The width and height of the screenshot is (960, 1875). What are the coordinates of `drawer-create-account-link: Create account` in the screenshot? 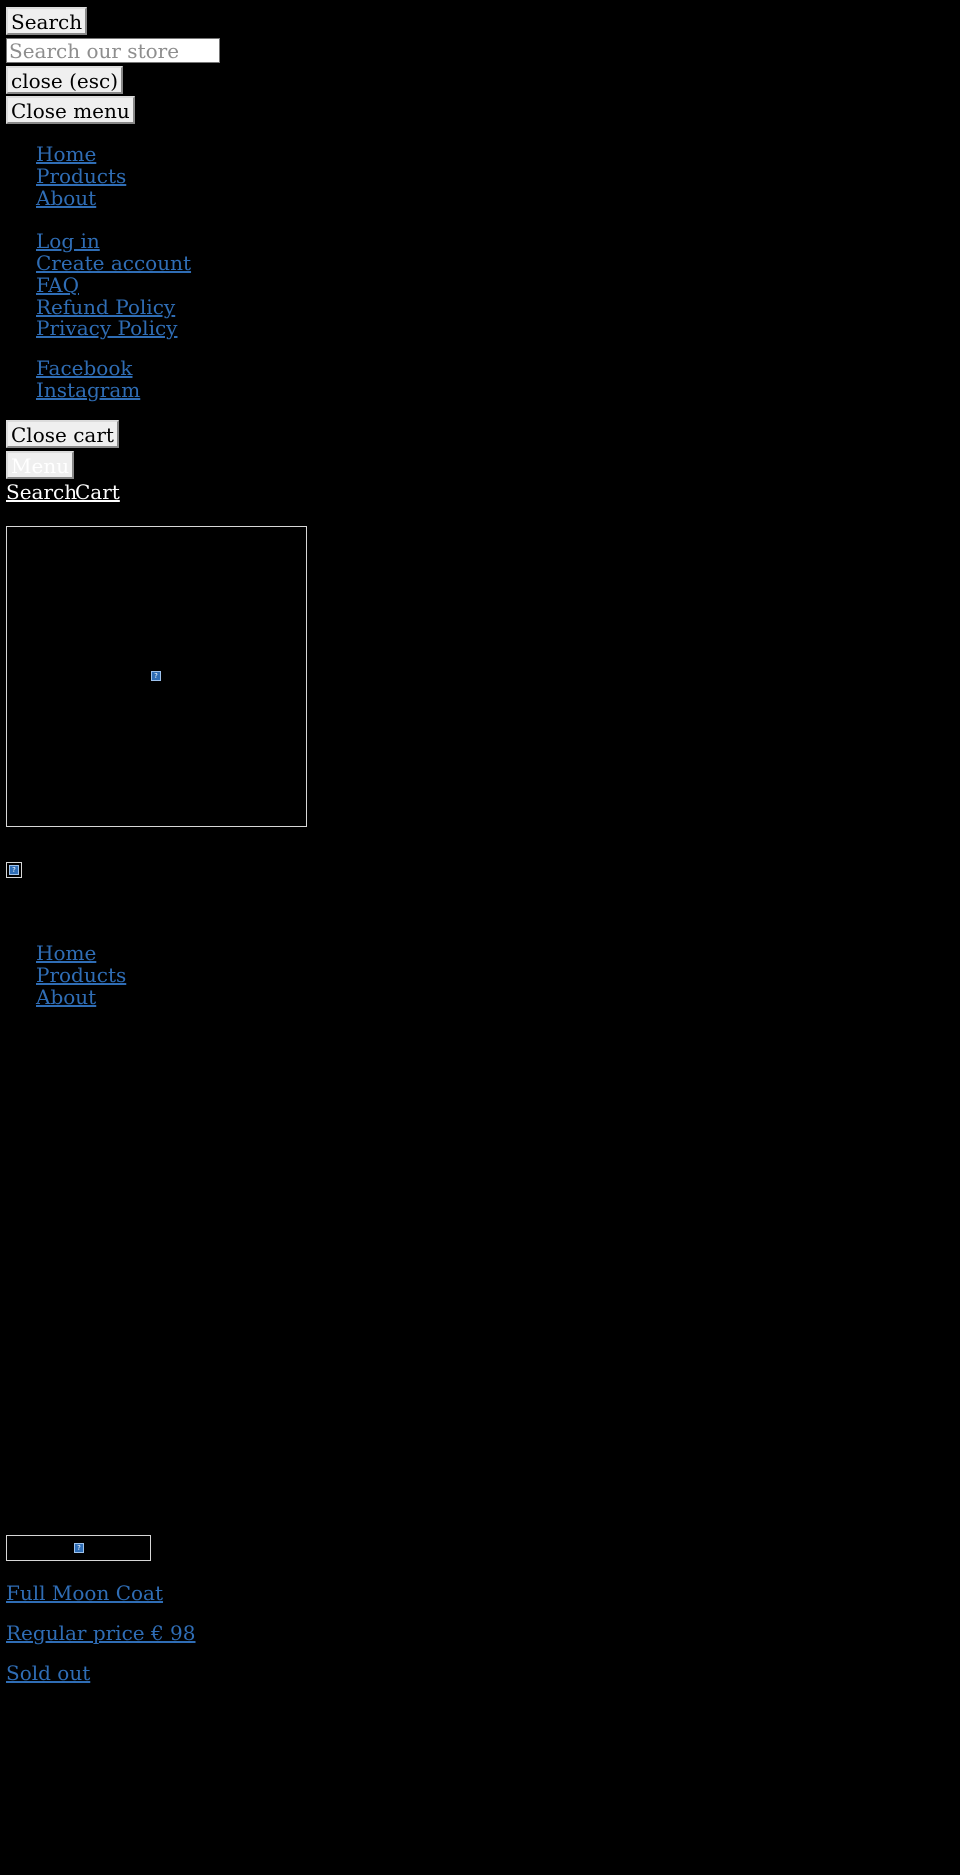 It's located at (113, 263).